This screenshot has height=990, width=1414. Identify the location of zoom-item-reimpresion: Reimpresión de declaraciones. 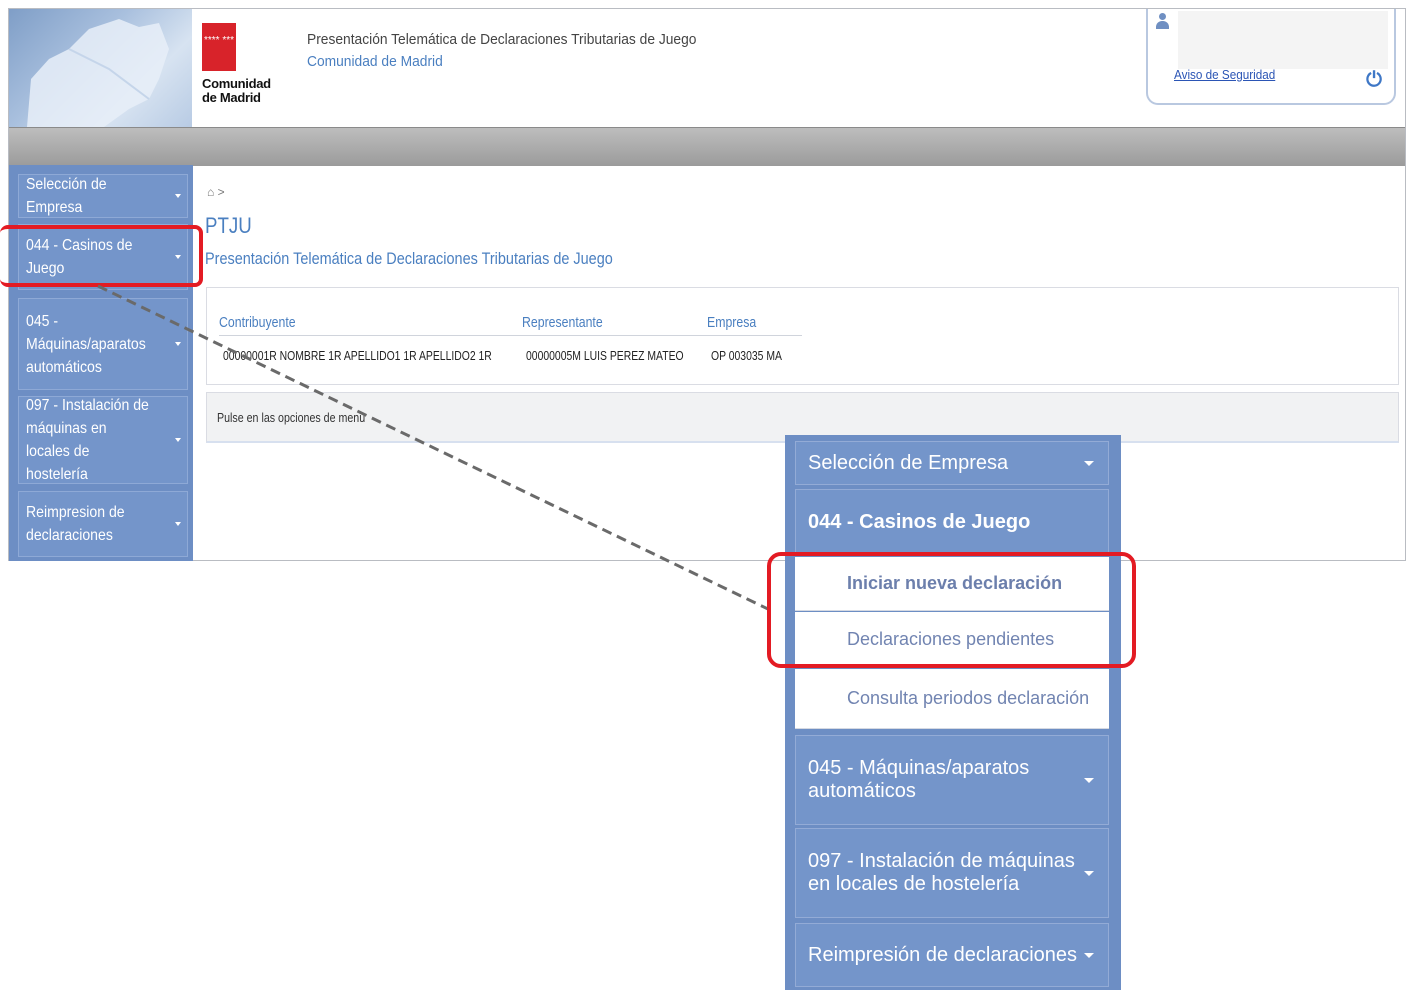
(952, 955).